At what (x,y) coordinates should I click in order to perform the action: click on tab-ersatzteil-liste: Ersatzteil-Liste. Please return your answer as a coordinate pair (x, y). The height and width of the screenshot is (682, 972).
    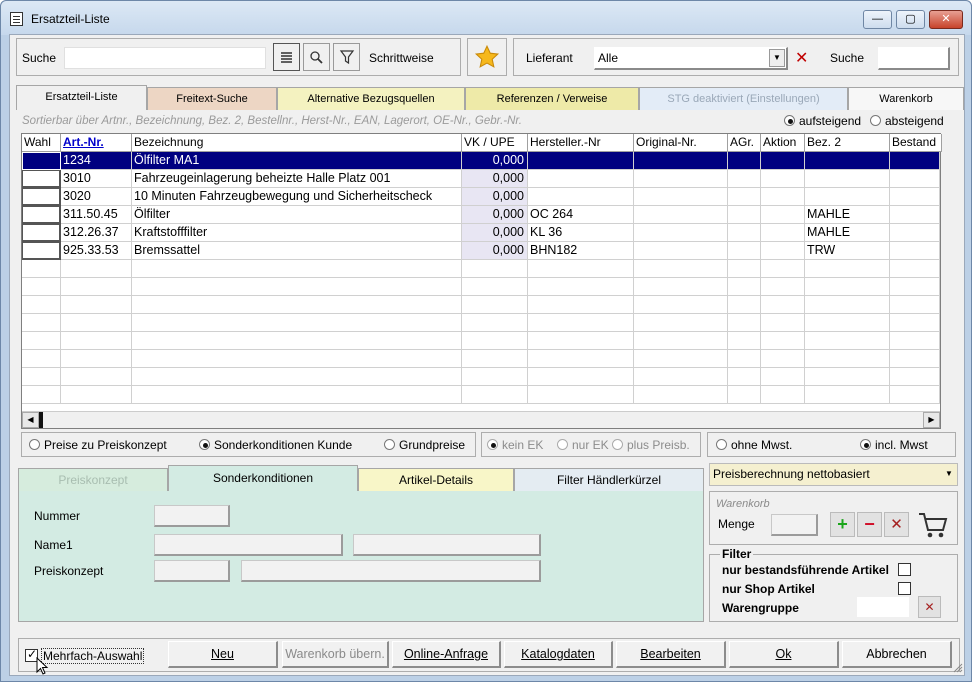
    Looking at the image, I should click on (81, 97).